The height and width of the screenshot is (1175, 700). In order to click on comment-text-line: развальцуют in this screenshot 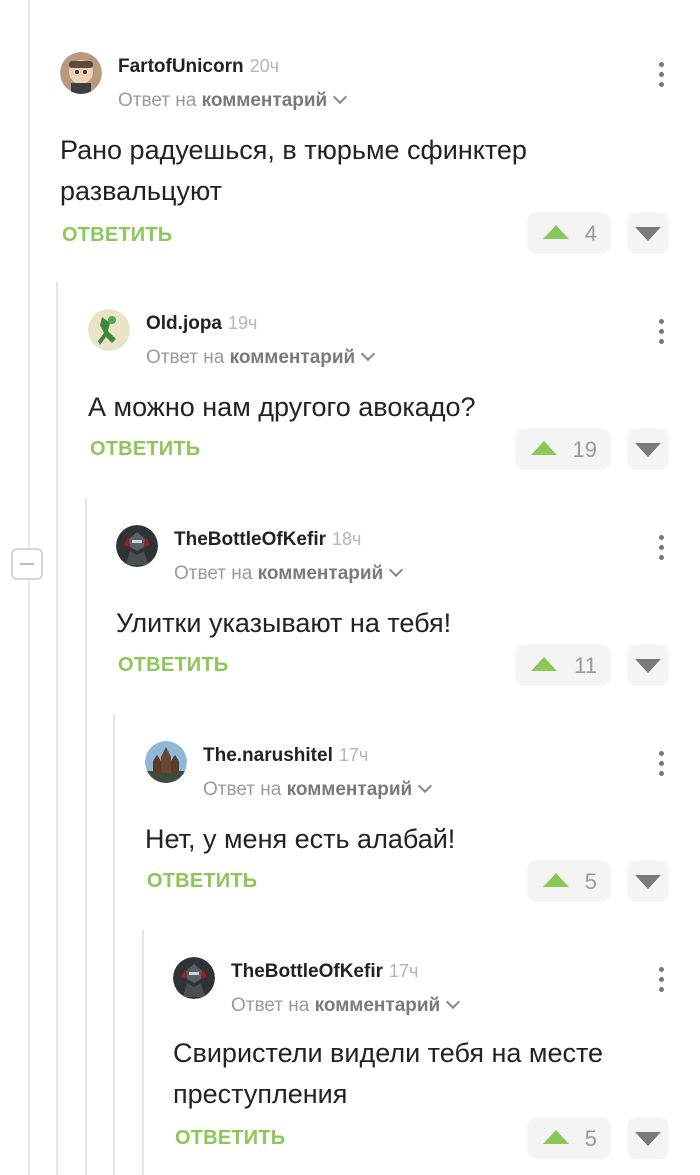, I will do `click(141, 191)`.